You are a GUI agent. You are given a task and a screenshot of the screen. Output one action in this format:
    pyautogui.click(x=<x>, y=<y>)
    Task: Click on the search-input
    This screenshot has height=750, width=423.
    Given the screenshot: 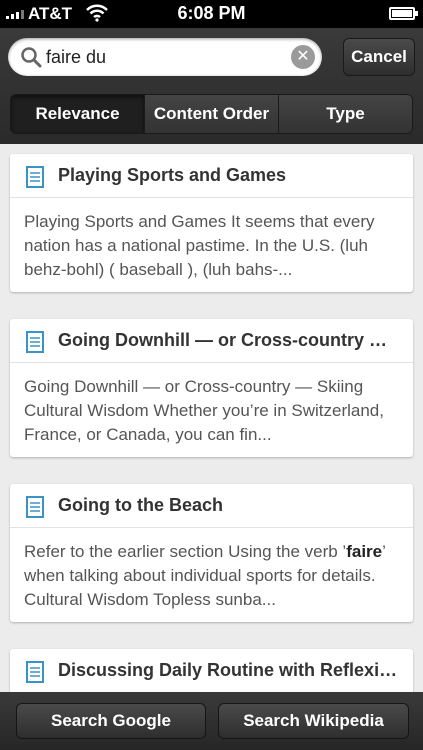 What is the action you would take?
    pyautogui.click(x=166, y=57)
    